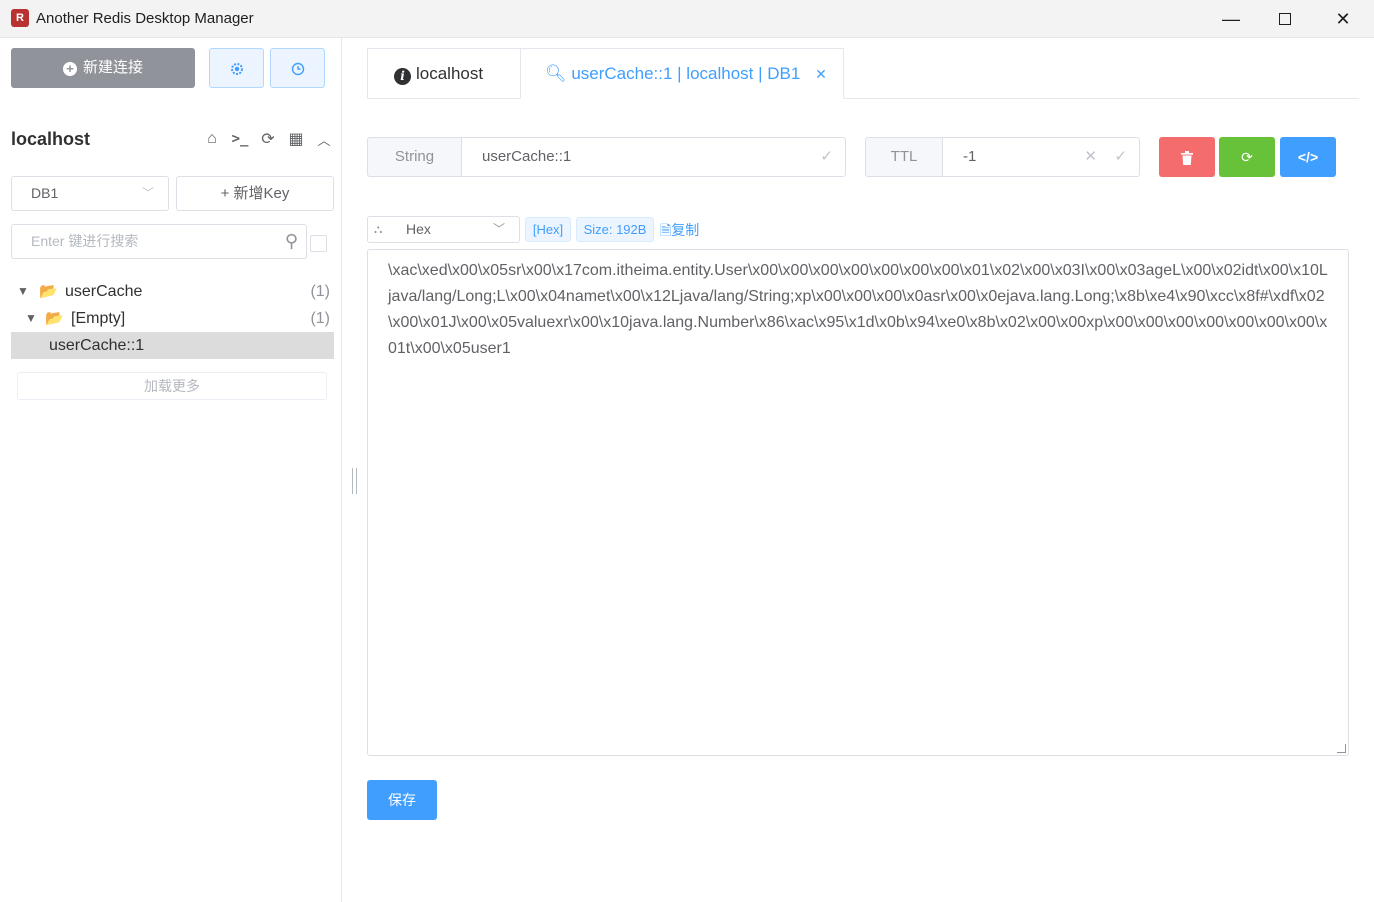 Image resolution: width=1374 pixels, height=902 pixels. Describe the element at coordinates (414, 157) in the screenshot. I see `key-type-label: String` at that location.